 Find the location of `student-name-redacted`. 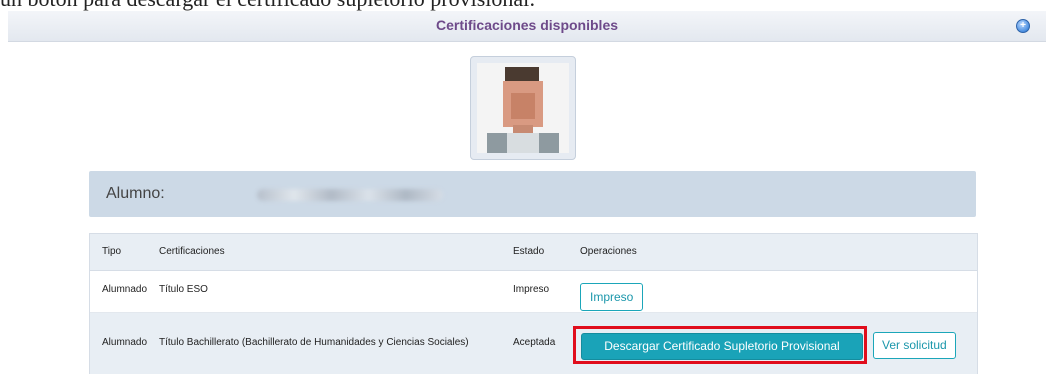

student-name-redacted is located at coordinates (350, 195).